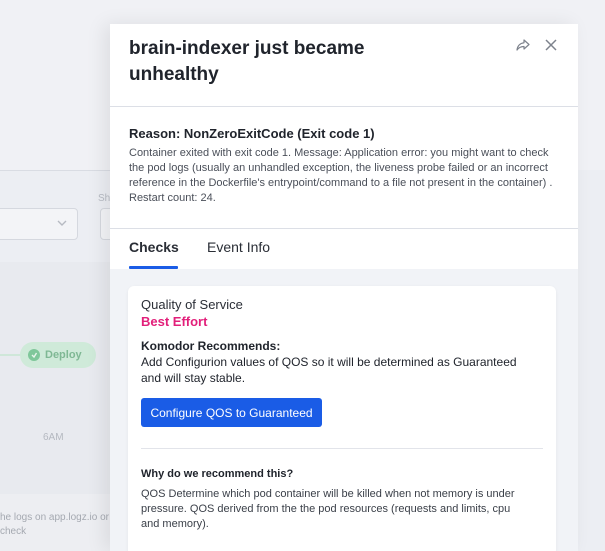  Describe the element at coordinates (104, 198) in the screenshot. I see `background-filter-label: Sh` at that location.